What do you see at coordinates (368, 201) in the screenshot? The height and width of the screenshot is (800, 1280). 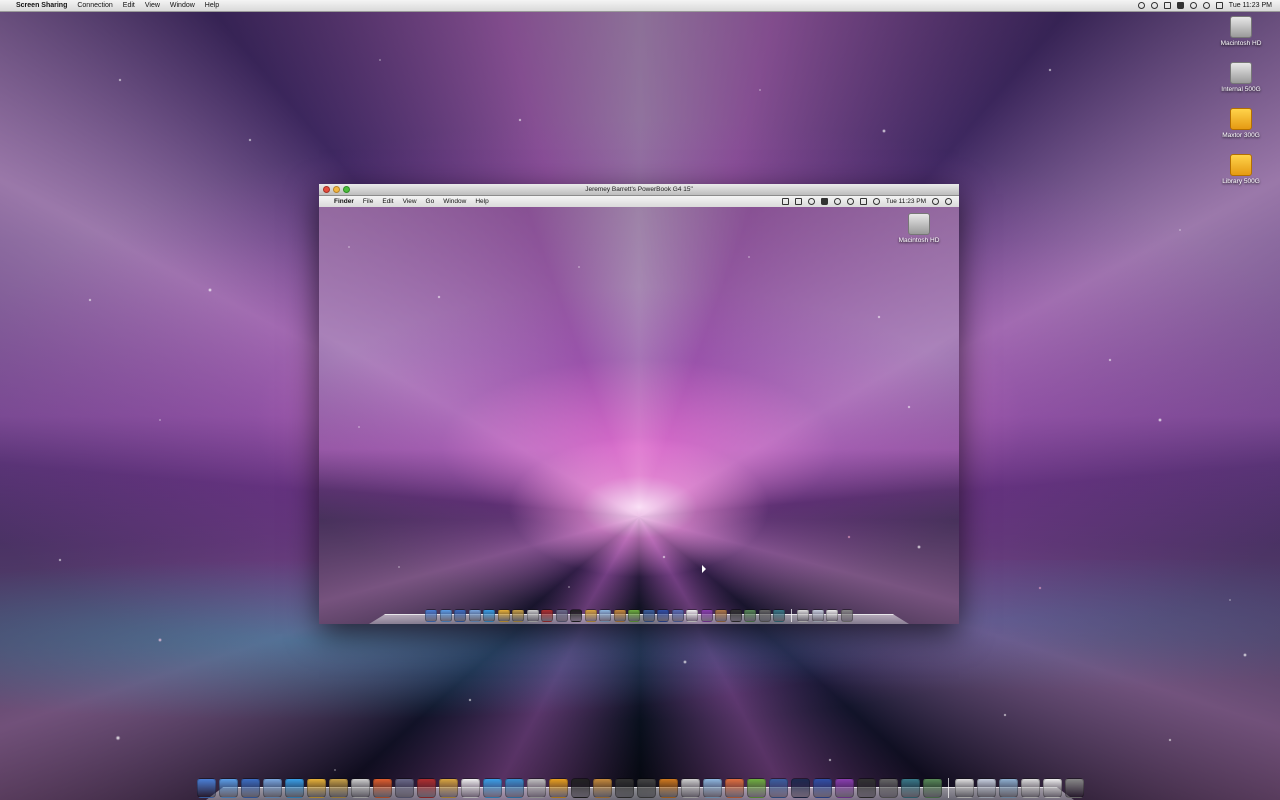 I see `remote-menu-file: File` at bounding box center [368, 201].